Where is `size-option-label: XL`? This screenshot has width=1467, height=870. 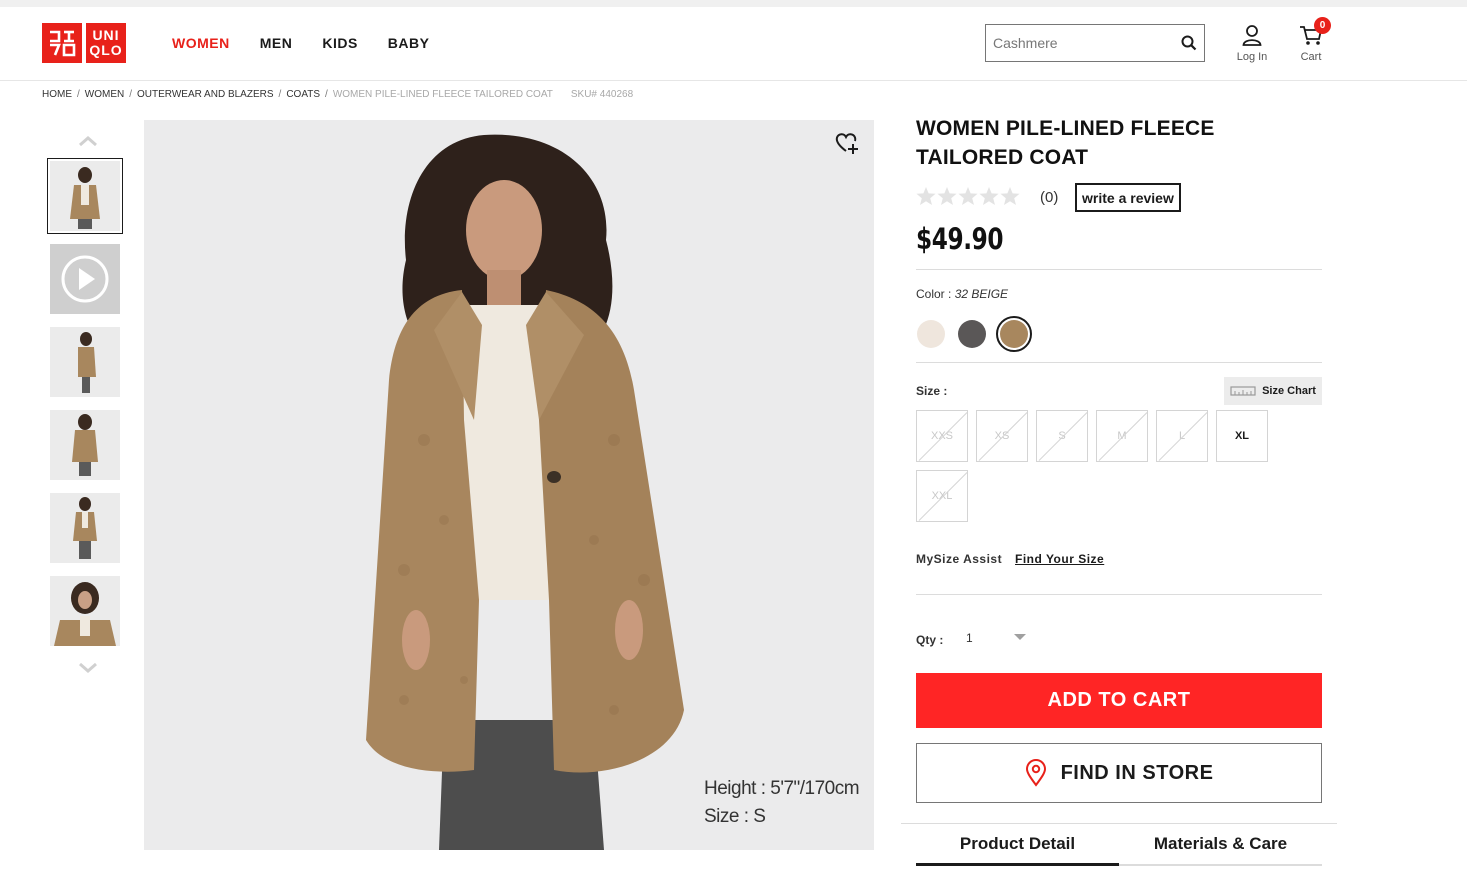
size-option-label: XL is located at coordinates (1242, 436).